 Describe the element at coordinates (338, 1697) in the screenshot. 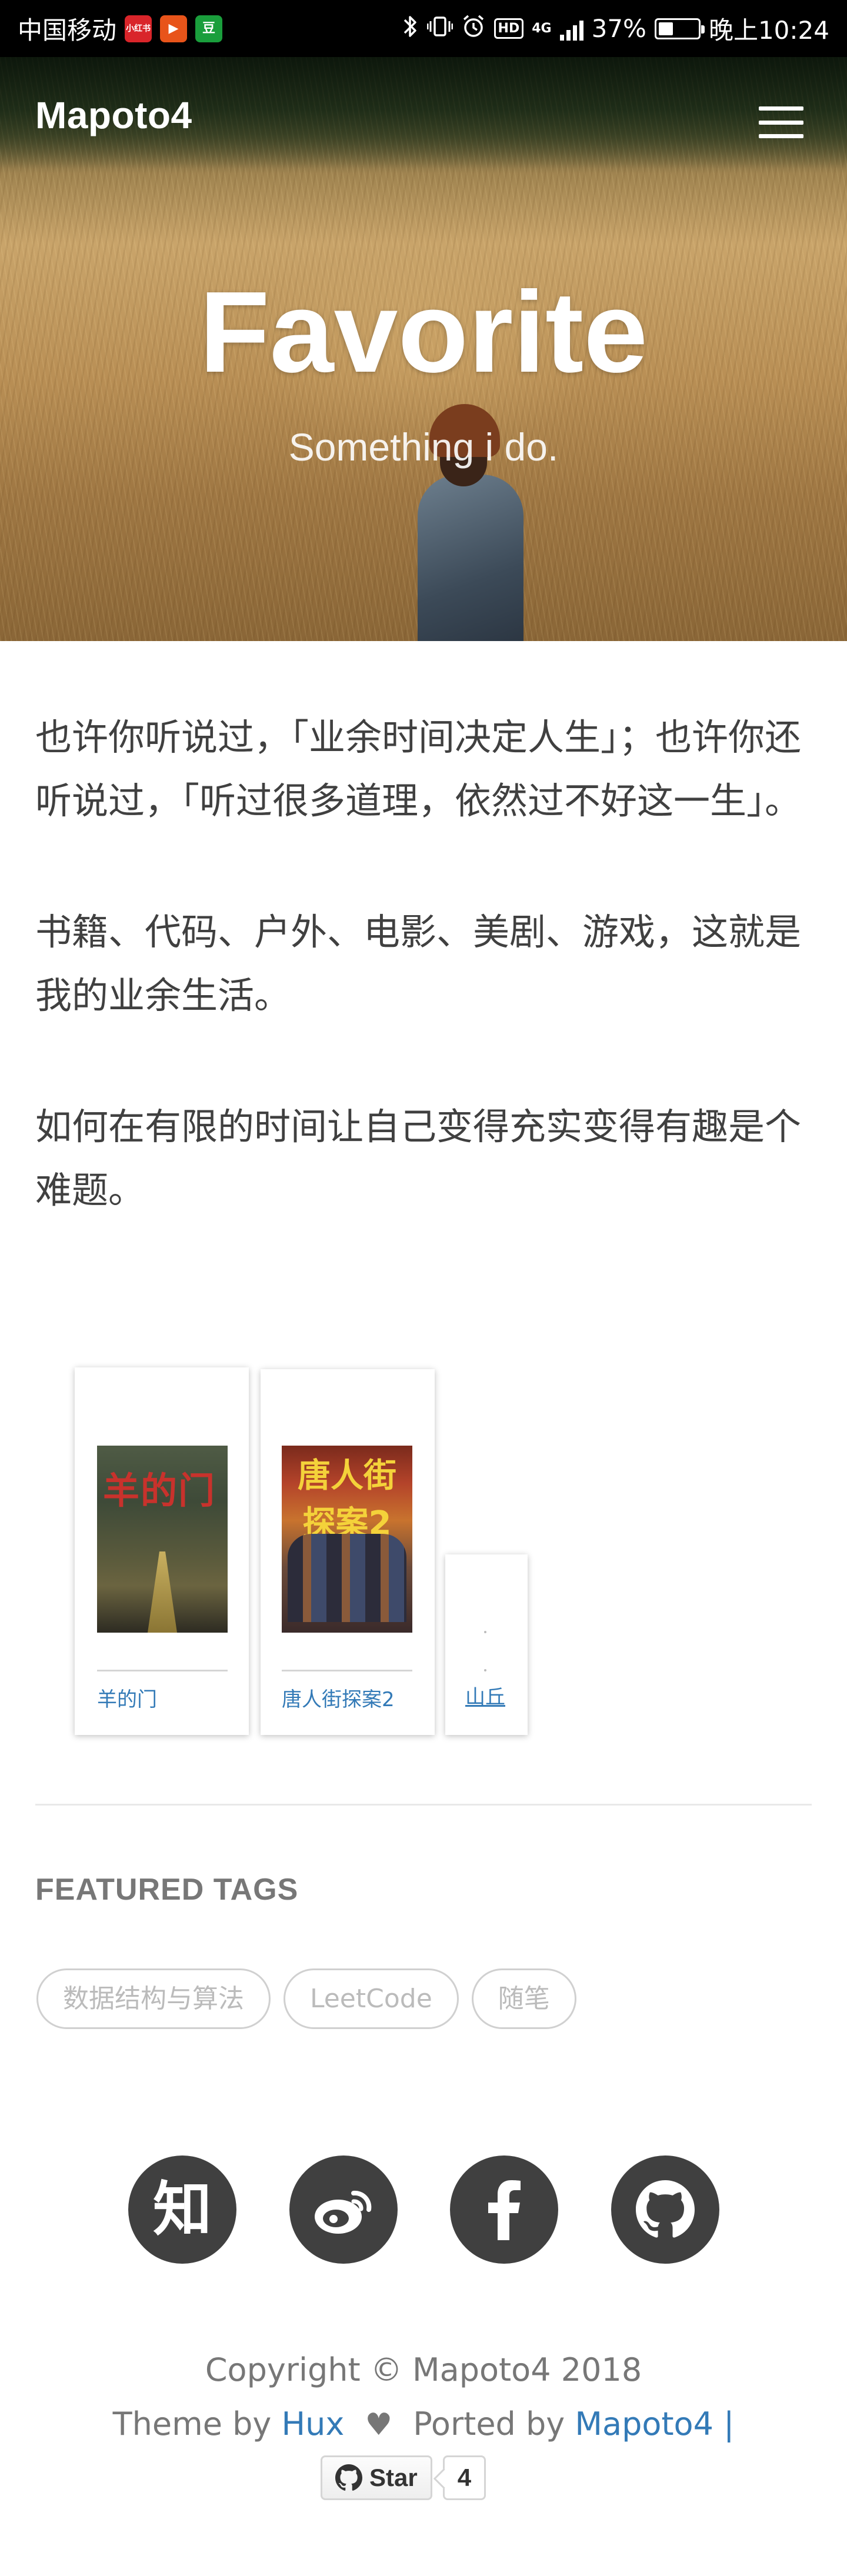

I see `favorite-title-link: 唐人街探案2` at that location.